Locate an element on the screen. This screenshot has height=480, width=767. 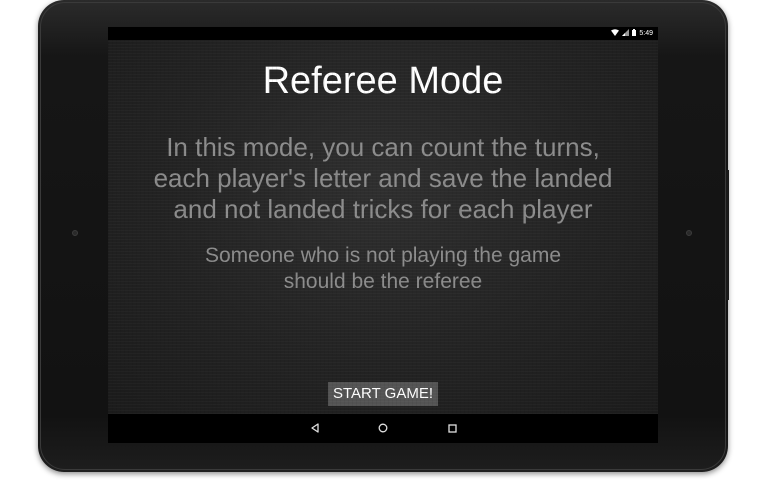
home-button is located at coordinates (383, 428).